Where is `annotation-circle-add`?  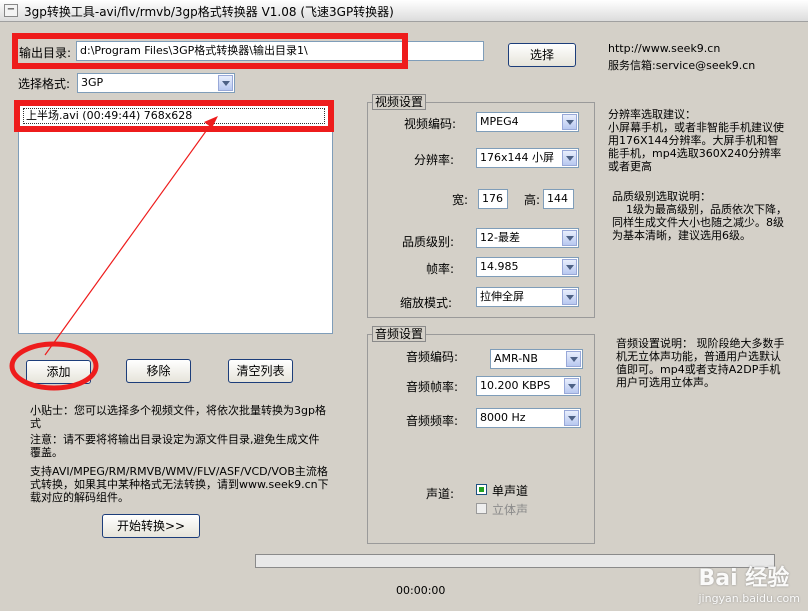 annotation-circle-add is located at coordinates (54, 366).